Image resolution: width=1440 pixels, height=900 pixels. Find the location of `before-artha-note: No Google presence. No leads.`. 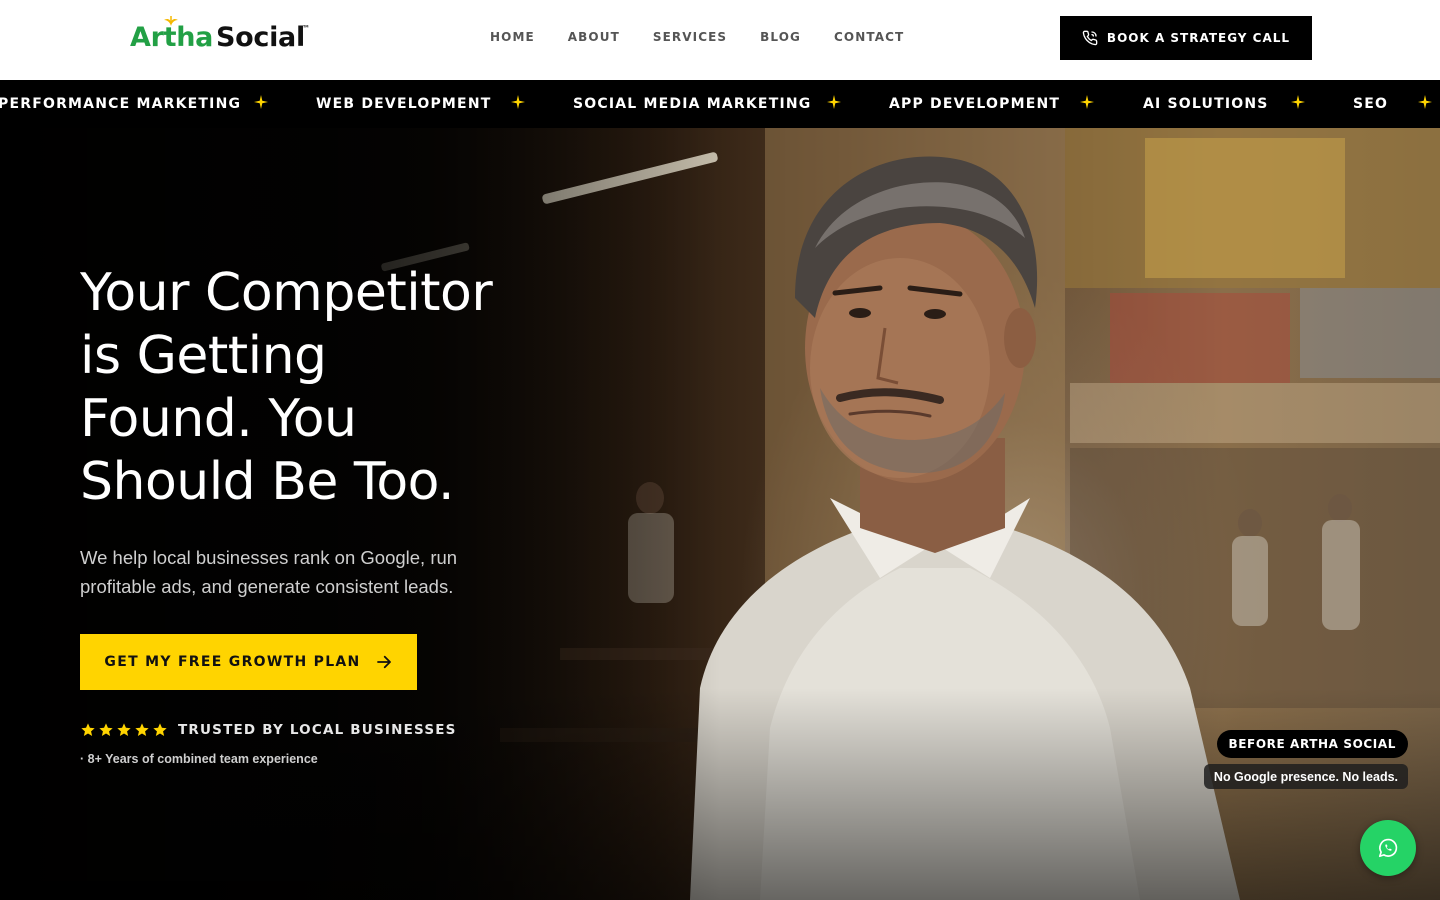

before-artha-note: No Google presence. No leads. is located at coordinates (1305, 776).